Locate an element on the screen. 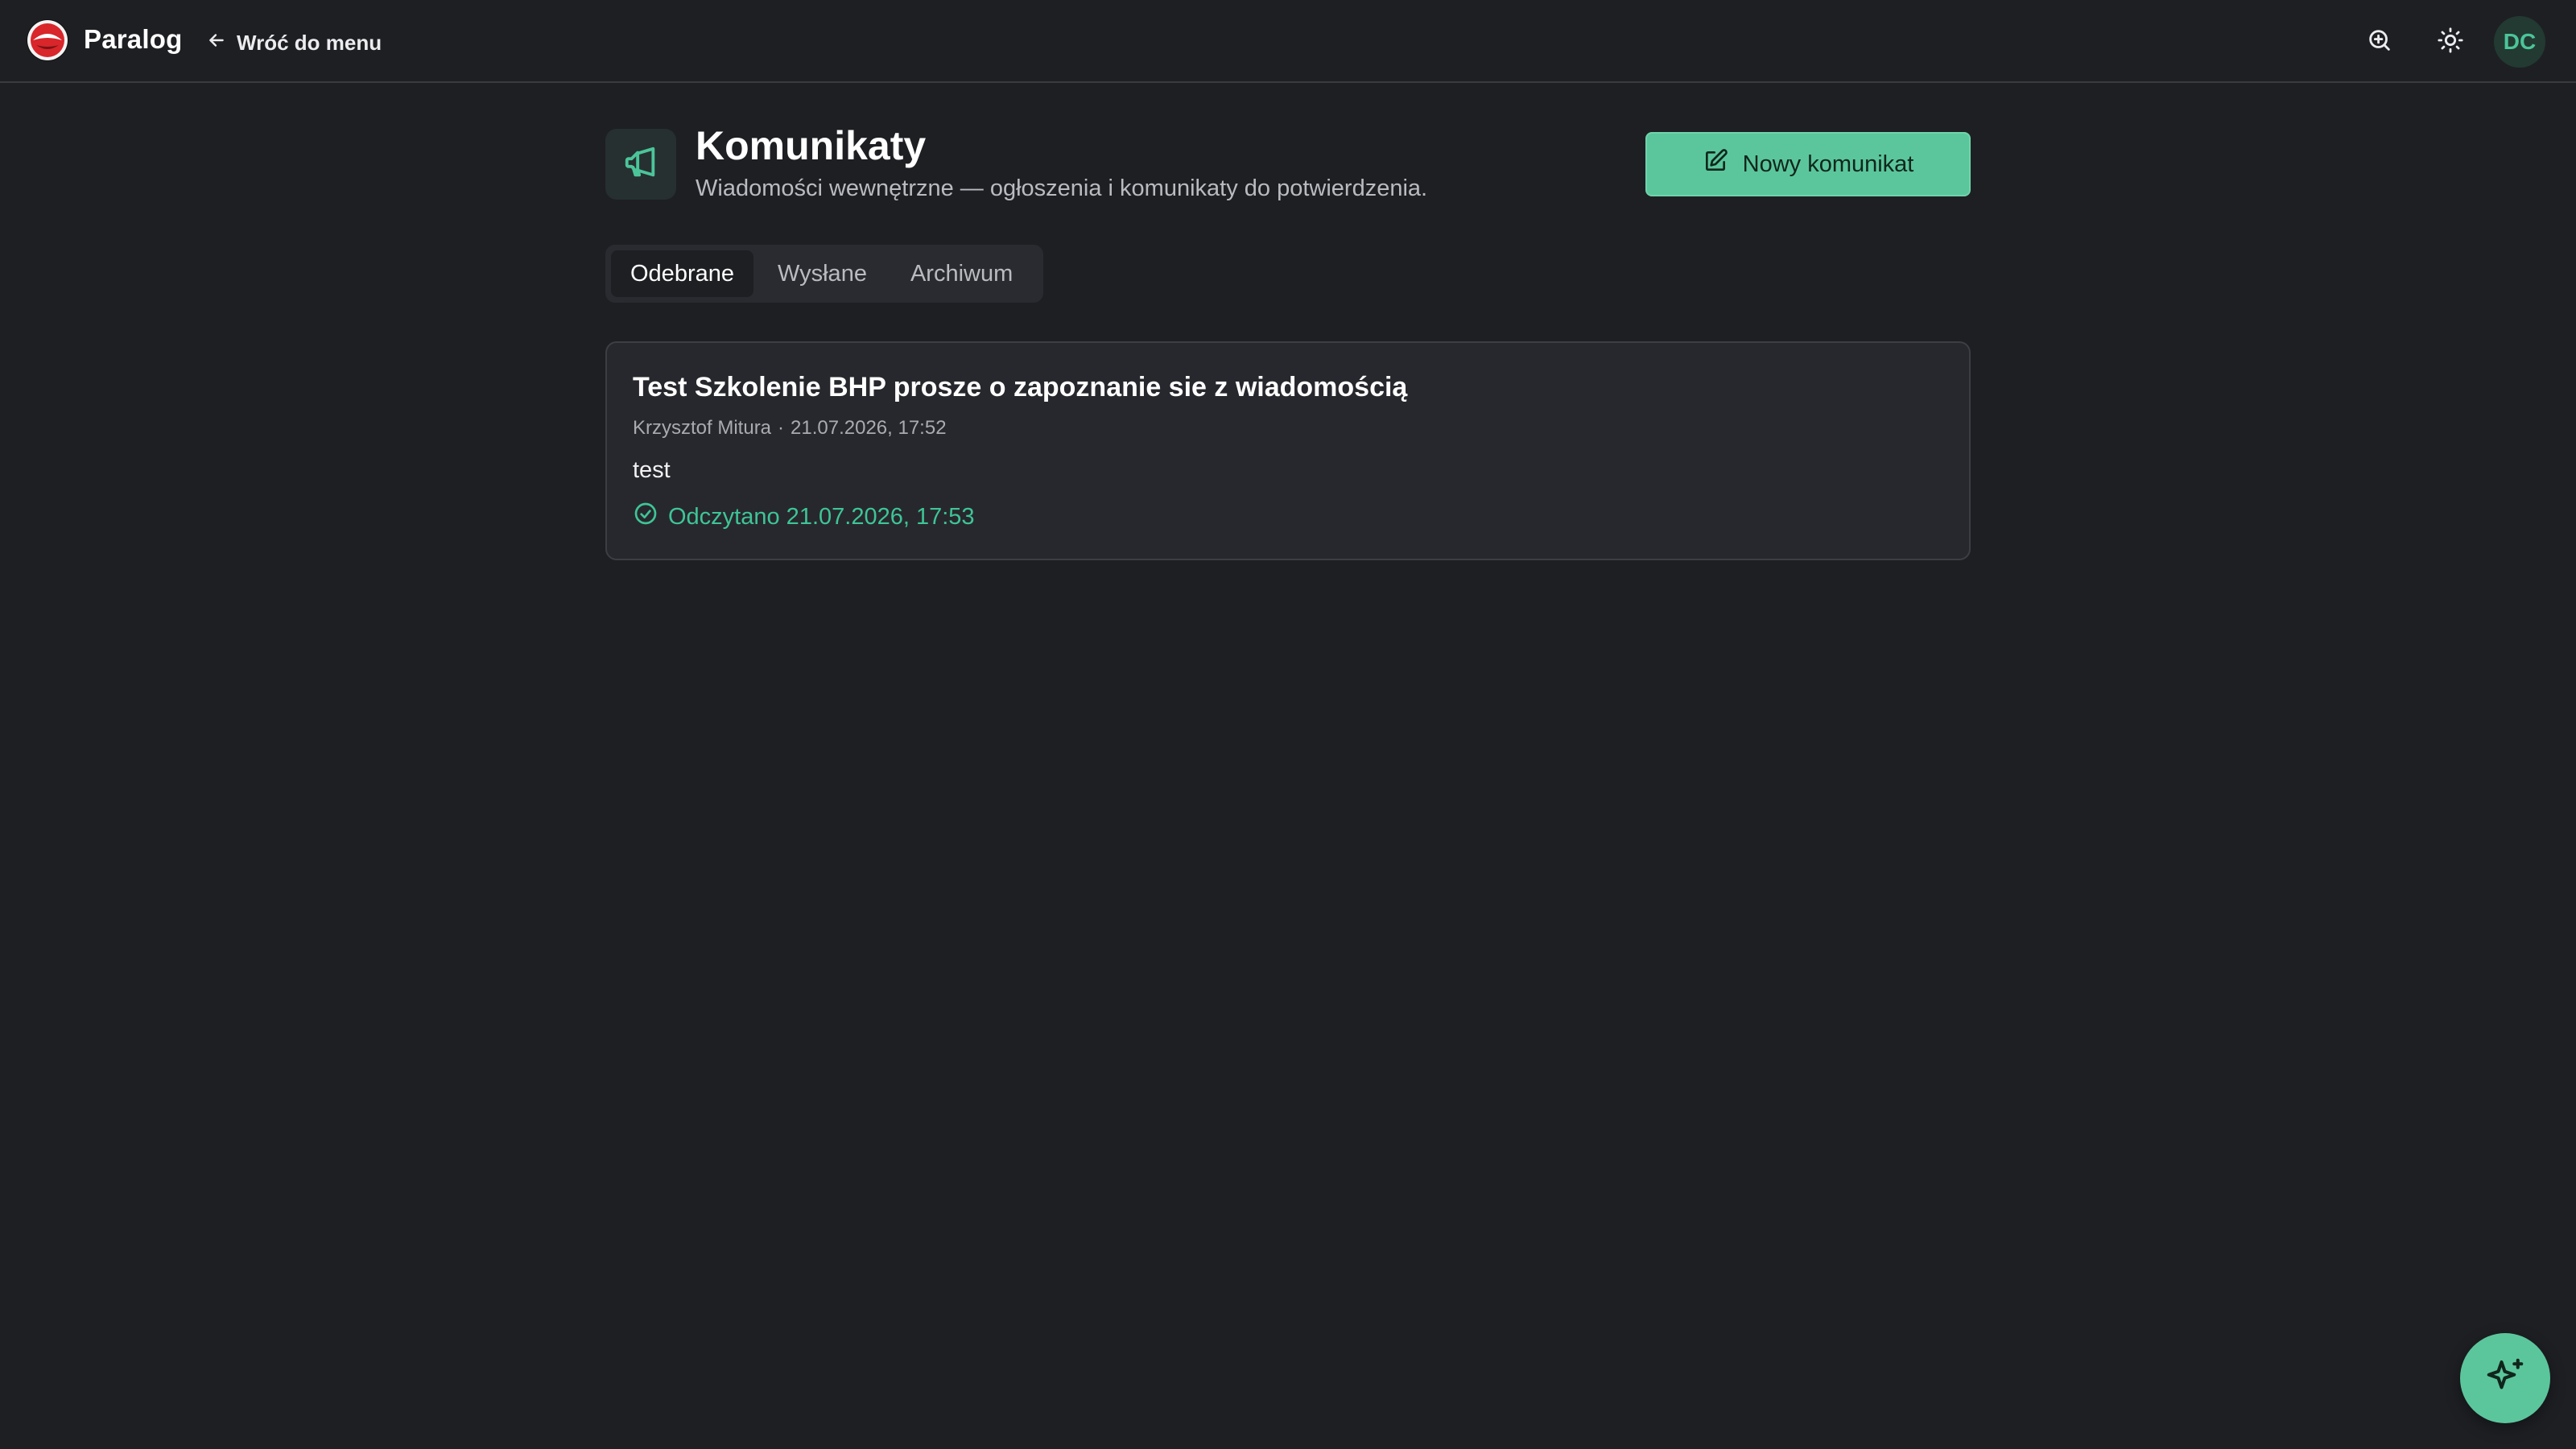  message-tabs: Odebrane Wysłane Archiwum is located at coordinates (824, 274).